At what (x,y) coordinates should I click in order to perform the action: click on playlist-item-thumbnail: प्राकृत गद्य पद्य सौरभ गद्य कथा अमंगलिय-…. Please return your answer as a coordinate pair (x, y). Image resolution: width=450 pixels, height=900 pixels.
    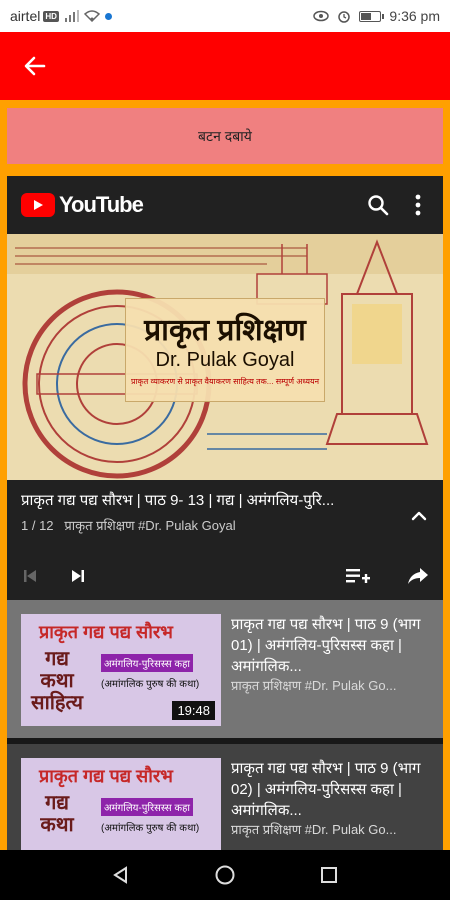
    Looking at the image, I should click on (121, 804).